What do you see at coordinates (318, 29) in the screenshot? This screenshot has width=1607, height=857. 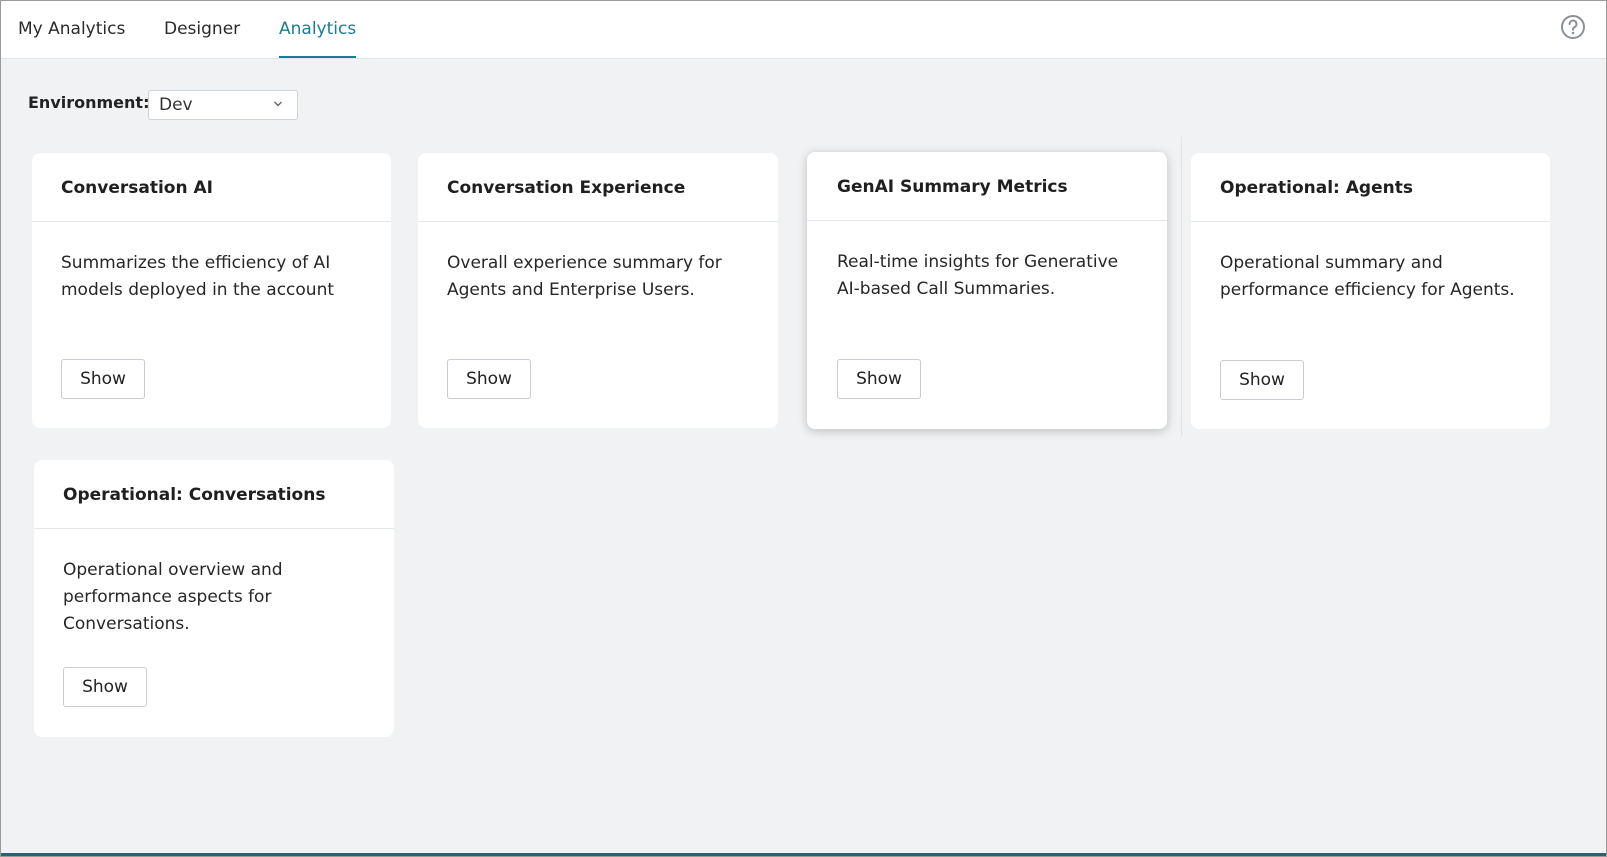 I see `tab-analytics: Analytics` at bounding box center [318, 29].